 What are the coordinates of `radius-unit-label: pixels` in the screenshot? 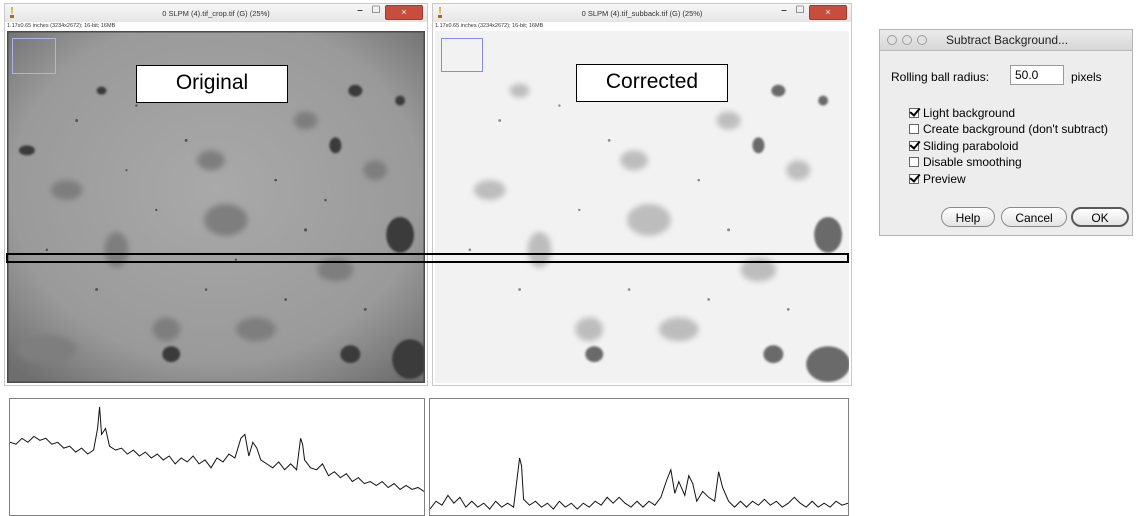 It's located at (1086, 77).